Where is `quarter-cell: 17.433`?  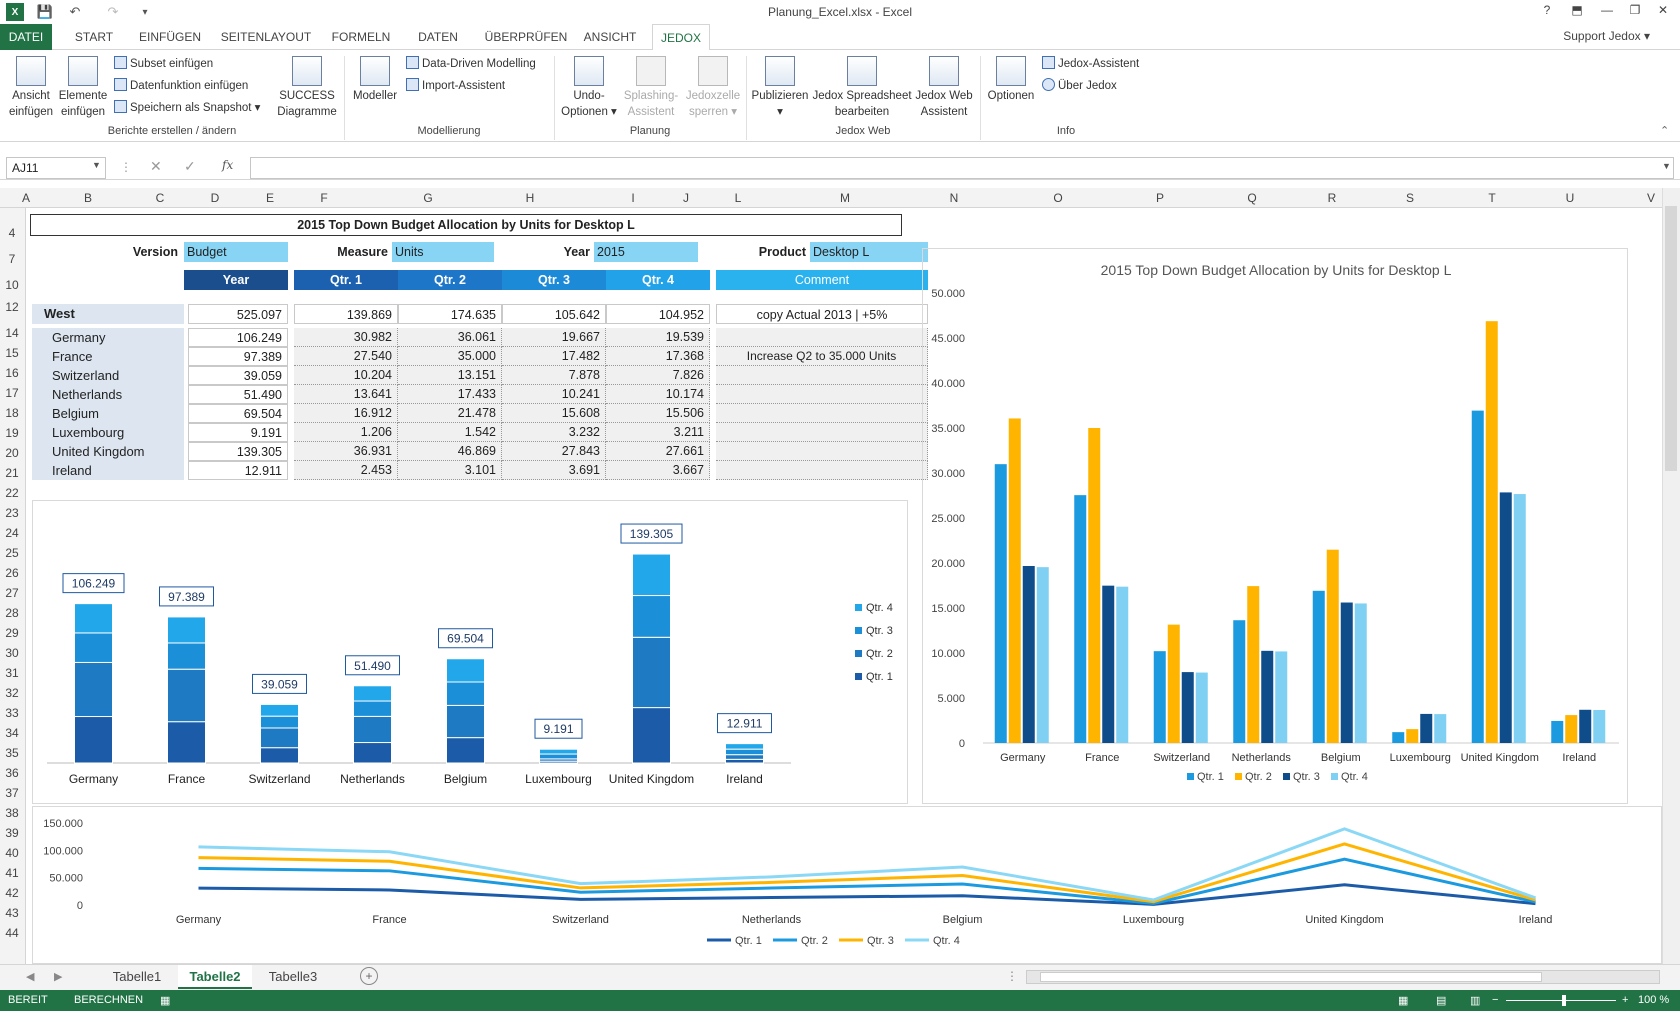
quarter-cell: 17.433 is located at coordinates (450, 394).